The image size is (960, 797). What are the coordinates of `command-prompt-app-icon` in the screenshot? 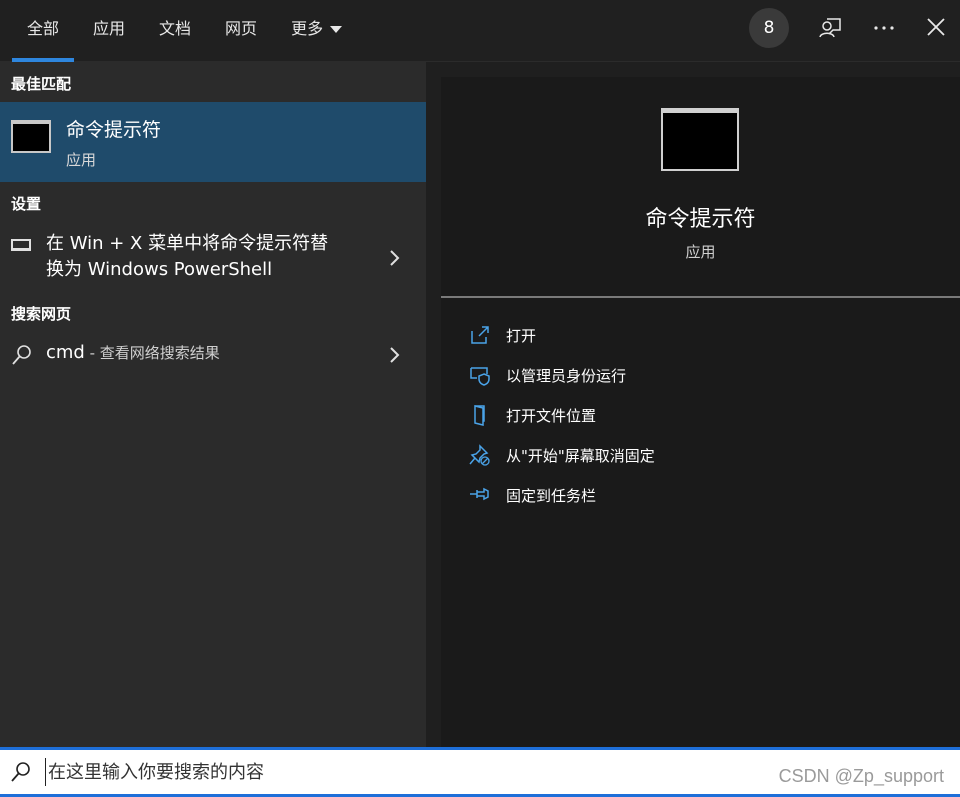 It's located at (31, 136).